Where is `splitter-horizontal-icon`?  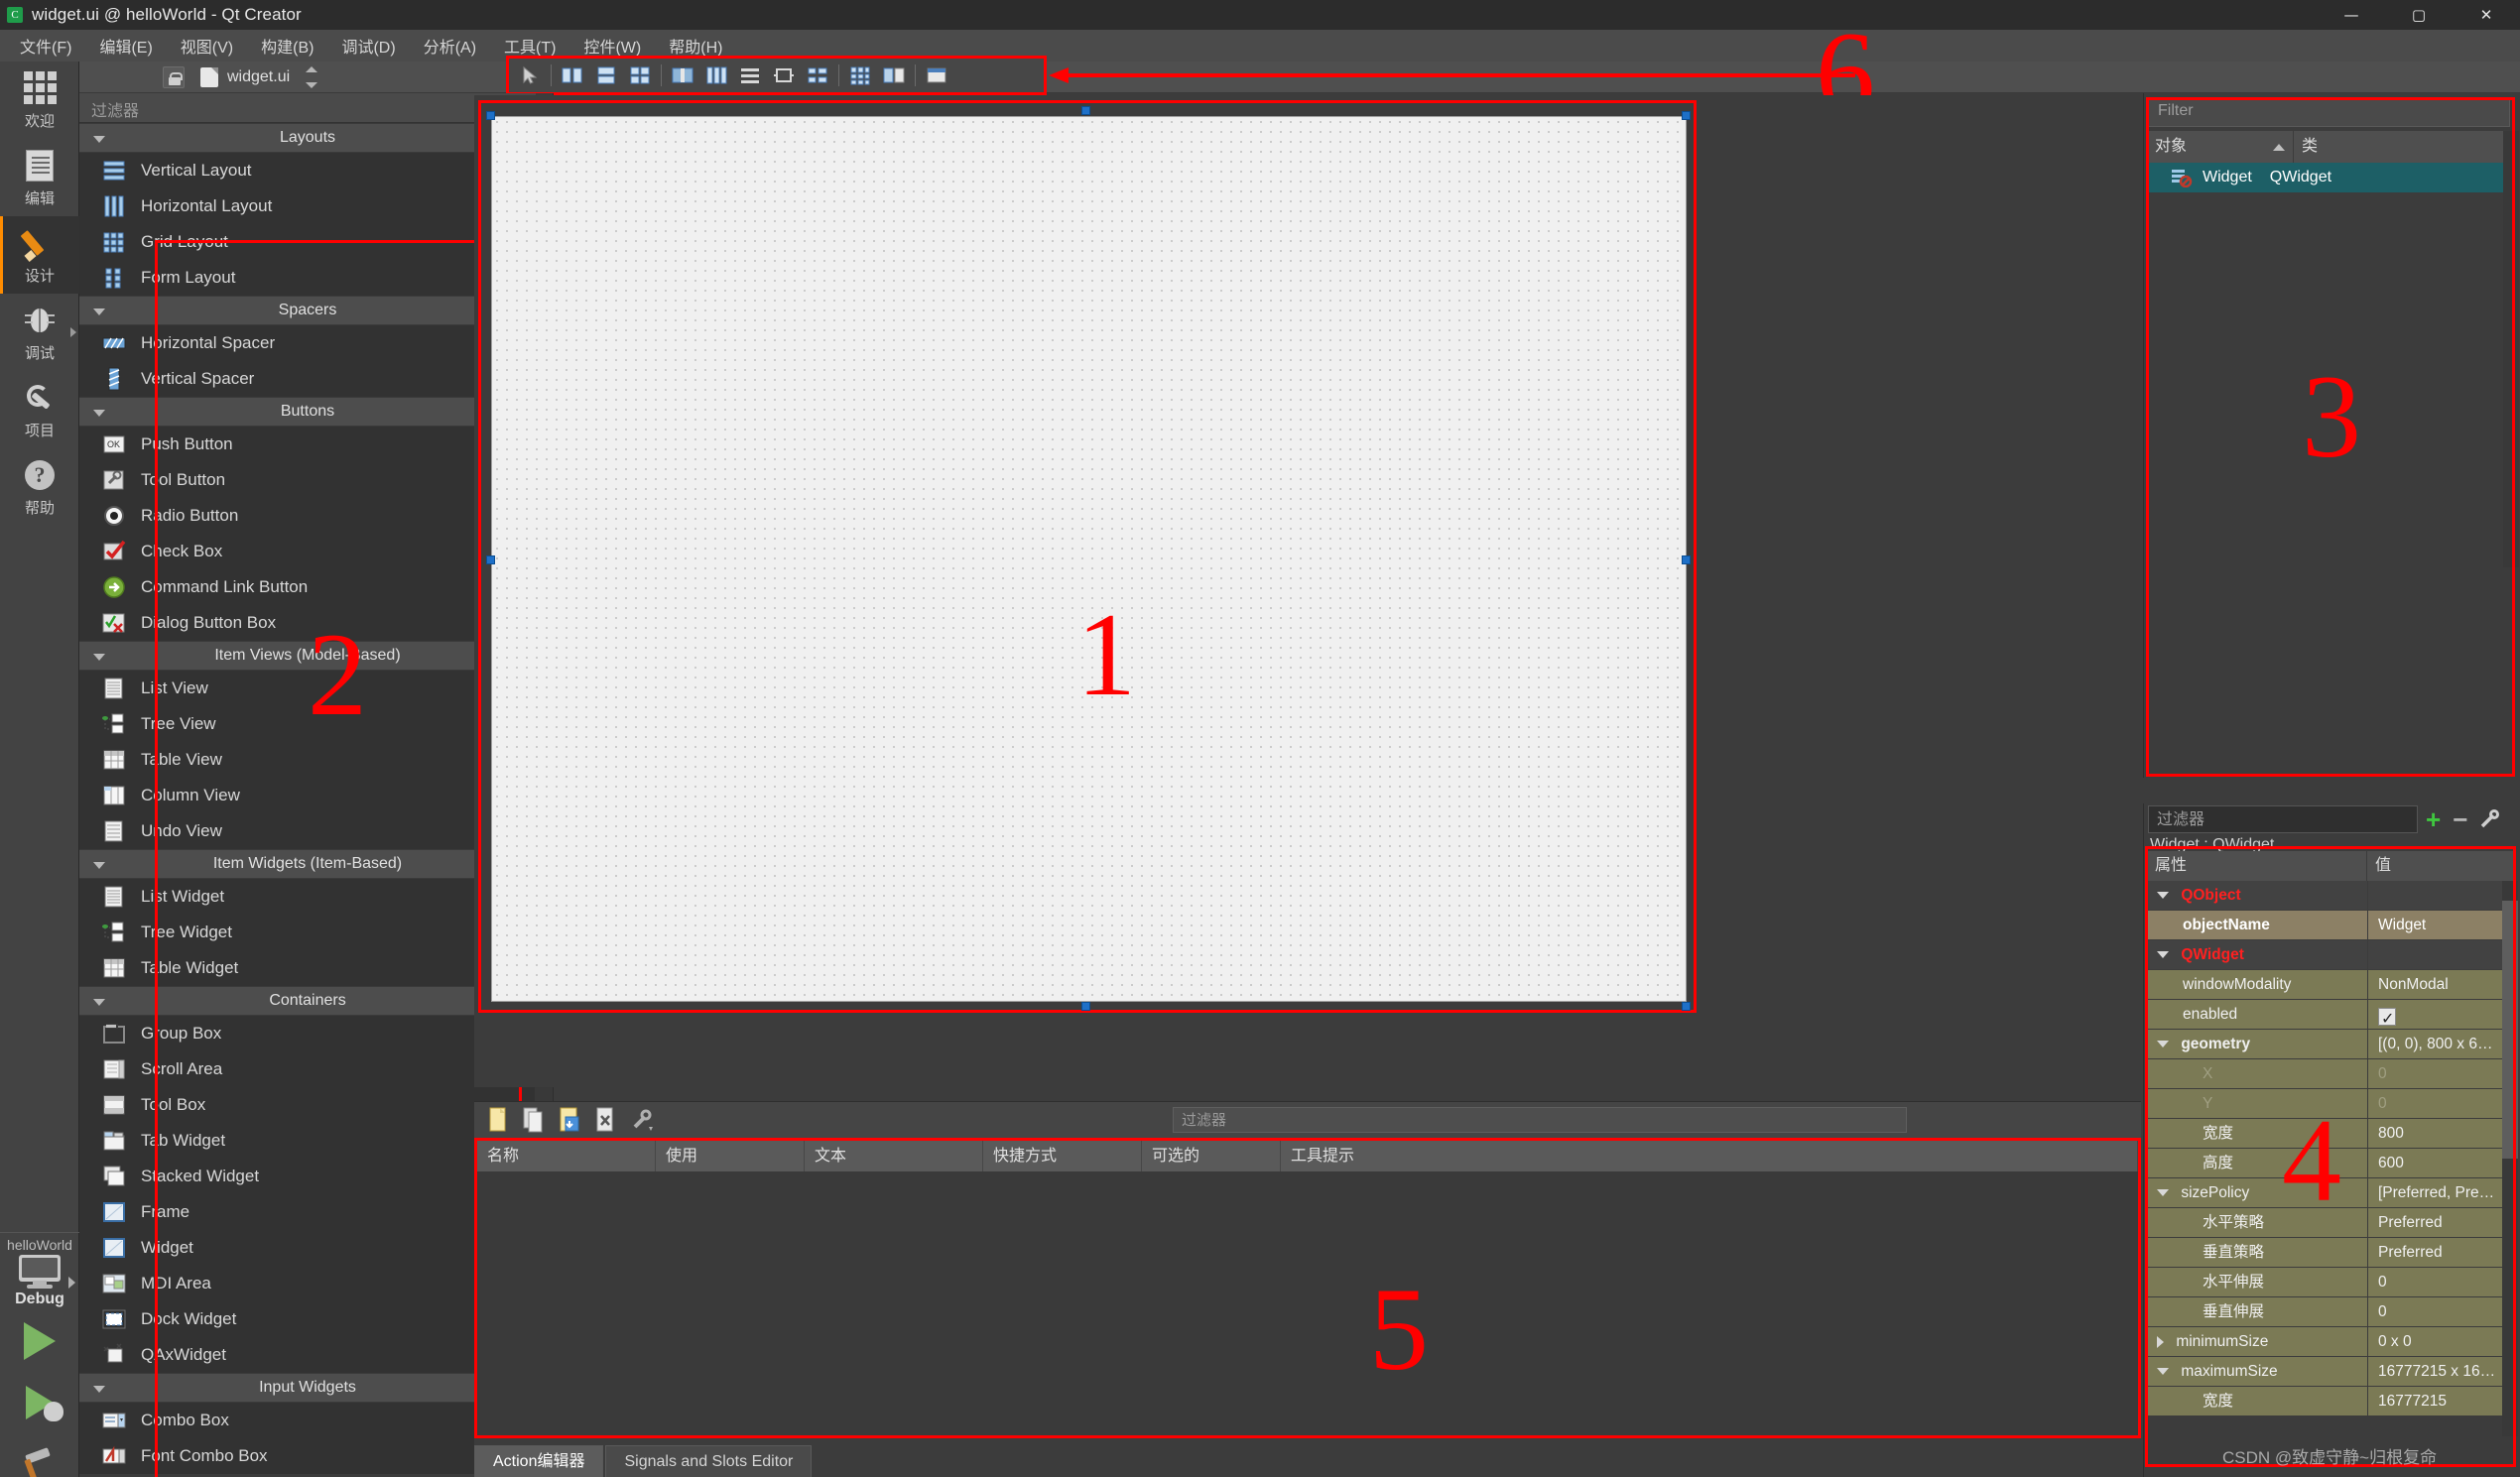 splitter-horizontal-icon is located at coordinates (682, 76).